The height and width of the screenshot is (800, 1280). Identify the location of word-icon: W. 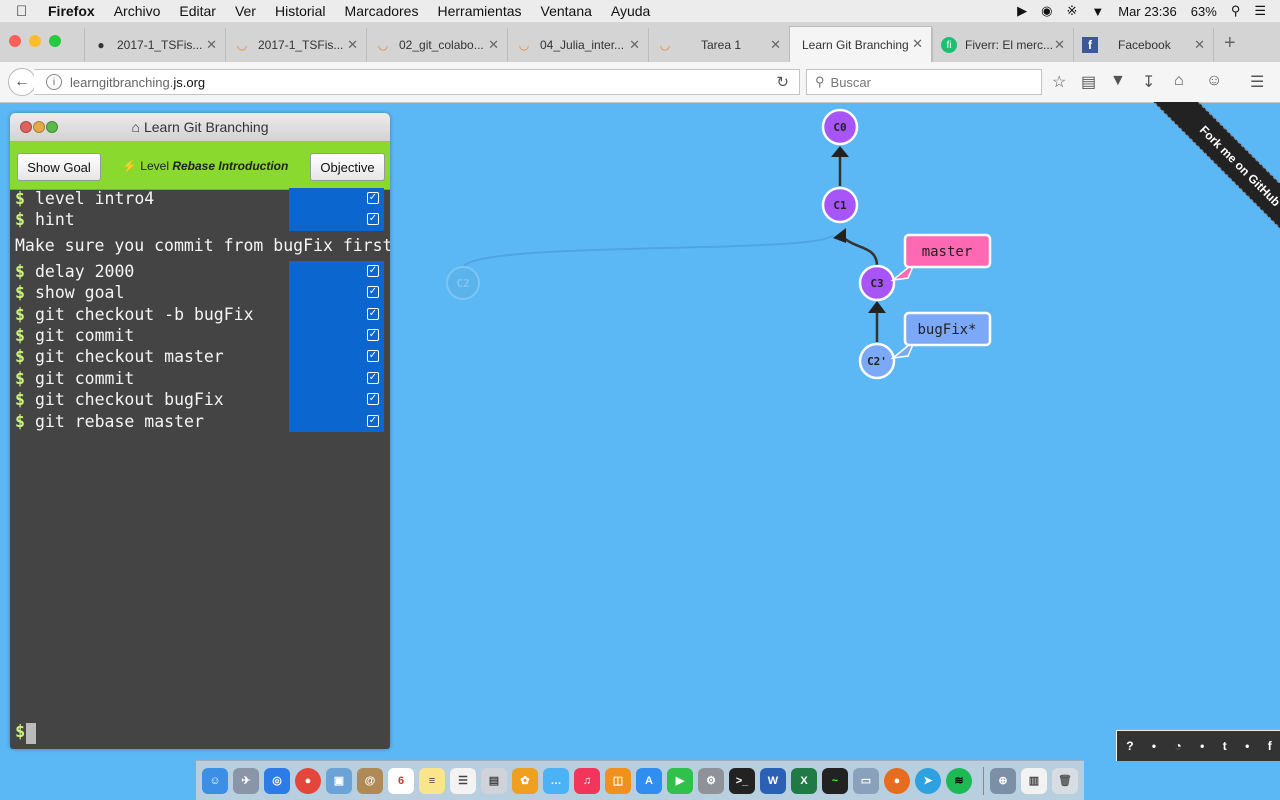
(773, 780).